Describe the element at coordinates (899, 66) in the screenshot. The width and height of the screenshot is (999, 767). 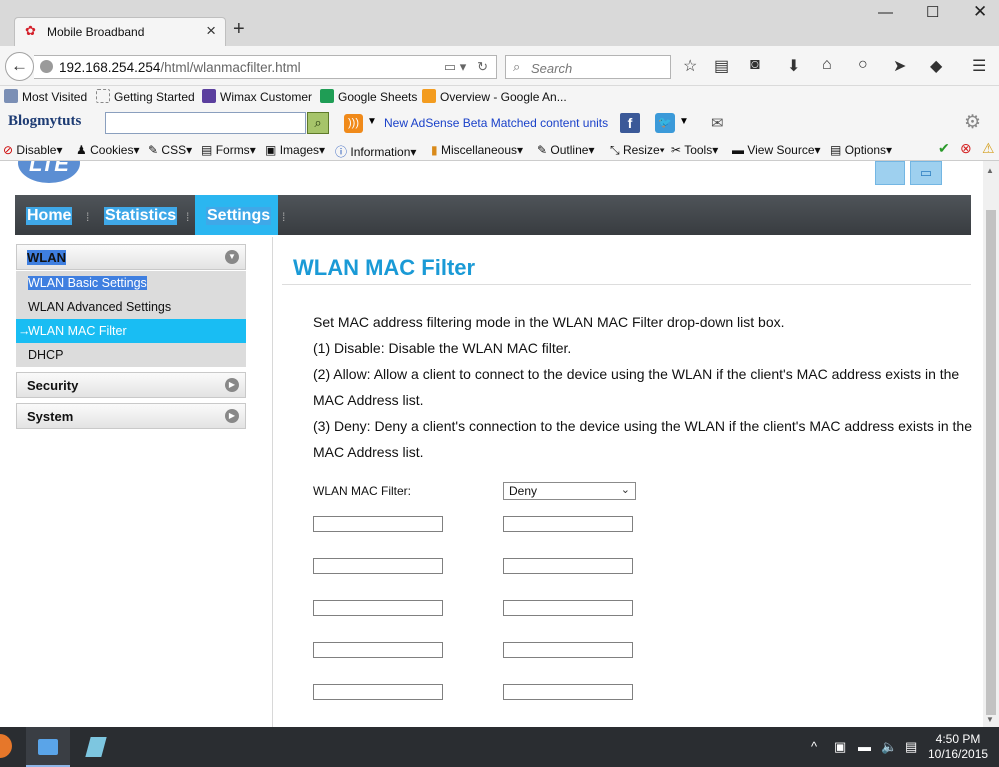
I see `send-icon: ➤` at that location.